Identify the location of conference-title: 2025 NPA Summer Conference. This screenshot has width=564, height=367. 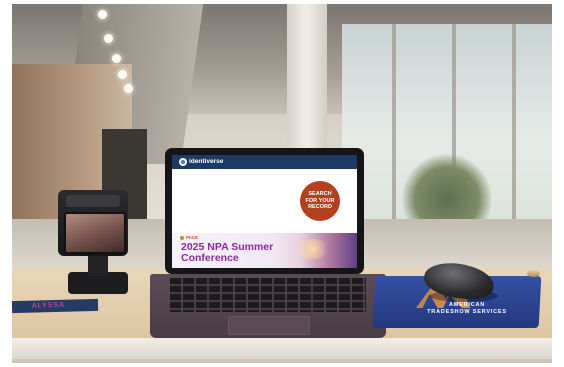
(227, 253).